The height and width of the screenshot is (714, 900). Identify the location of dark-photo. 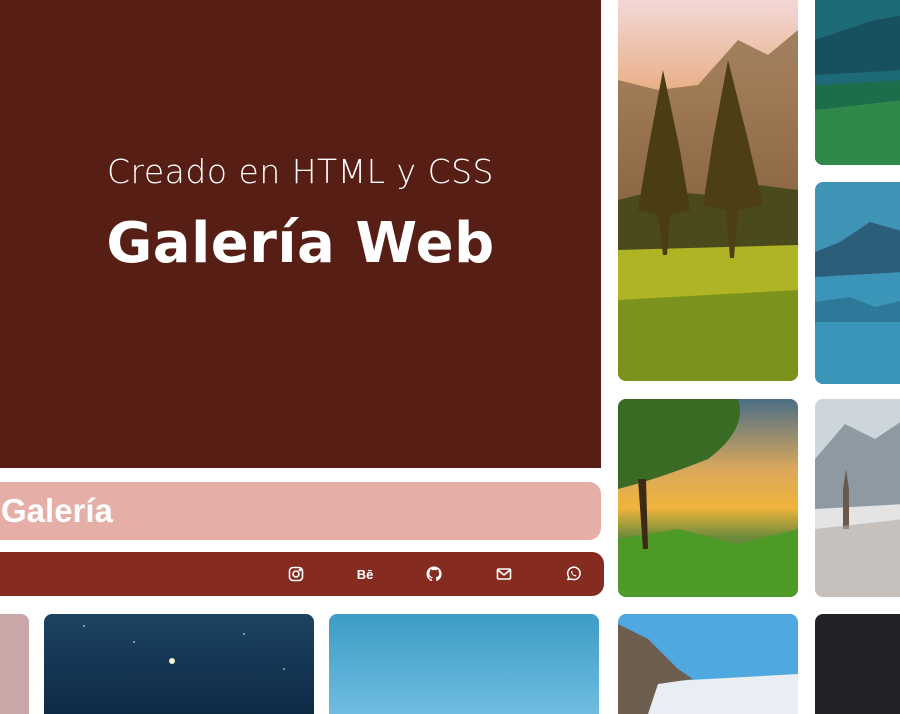
(857, 664).